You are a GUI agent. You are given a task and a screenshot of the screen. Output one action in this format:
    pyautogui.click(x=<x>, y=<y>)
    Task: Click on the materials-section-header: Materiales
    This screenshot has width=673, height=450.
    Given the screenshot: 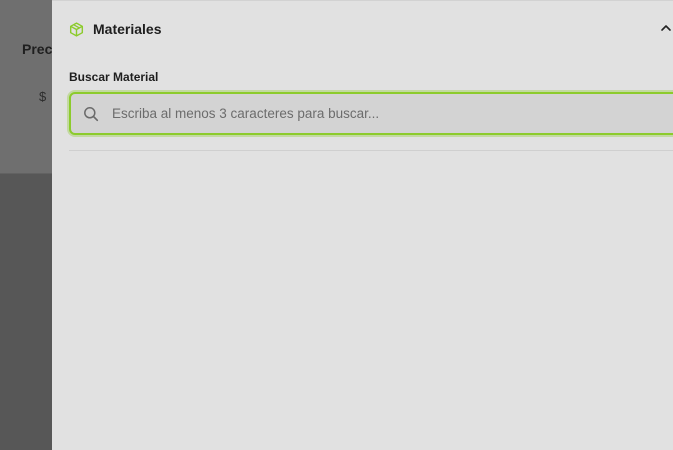 What is the action you would take?
    pyautogui.click(x=371, y=29)
    